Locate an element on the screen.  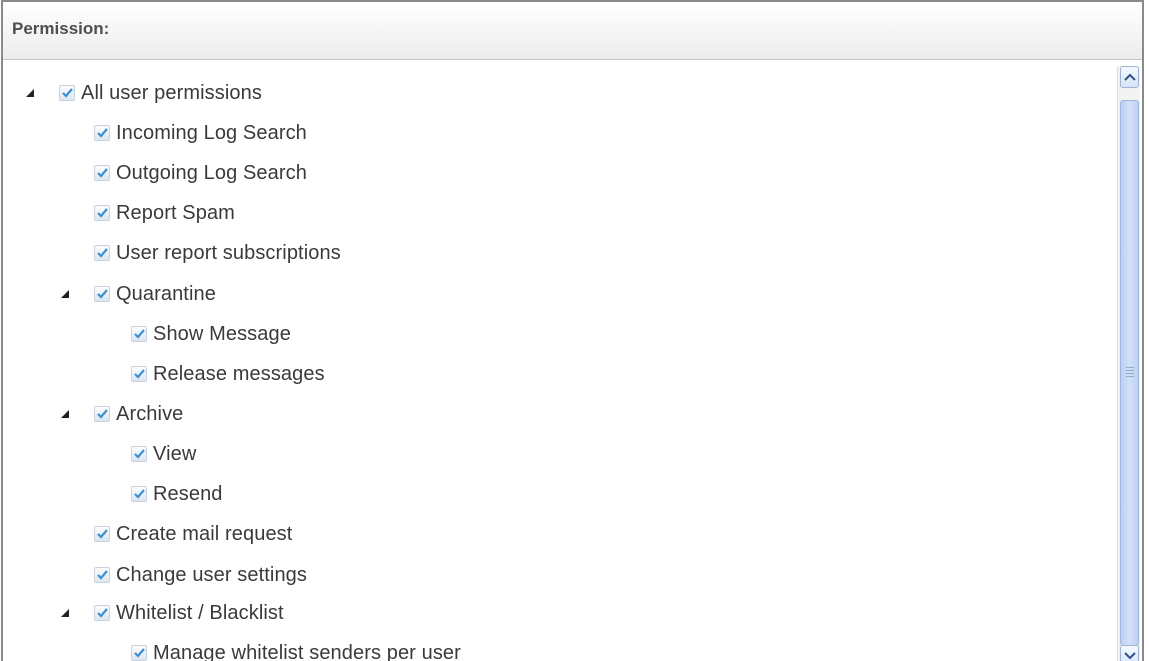
tree-label: Create mail request is located at coordinates (204, 533).